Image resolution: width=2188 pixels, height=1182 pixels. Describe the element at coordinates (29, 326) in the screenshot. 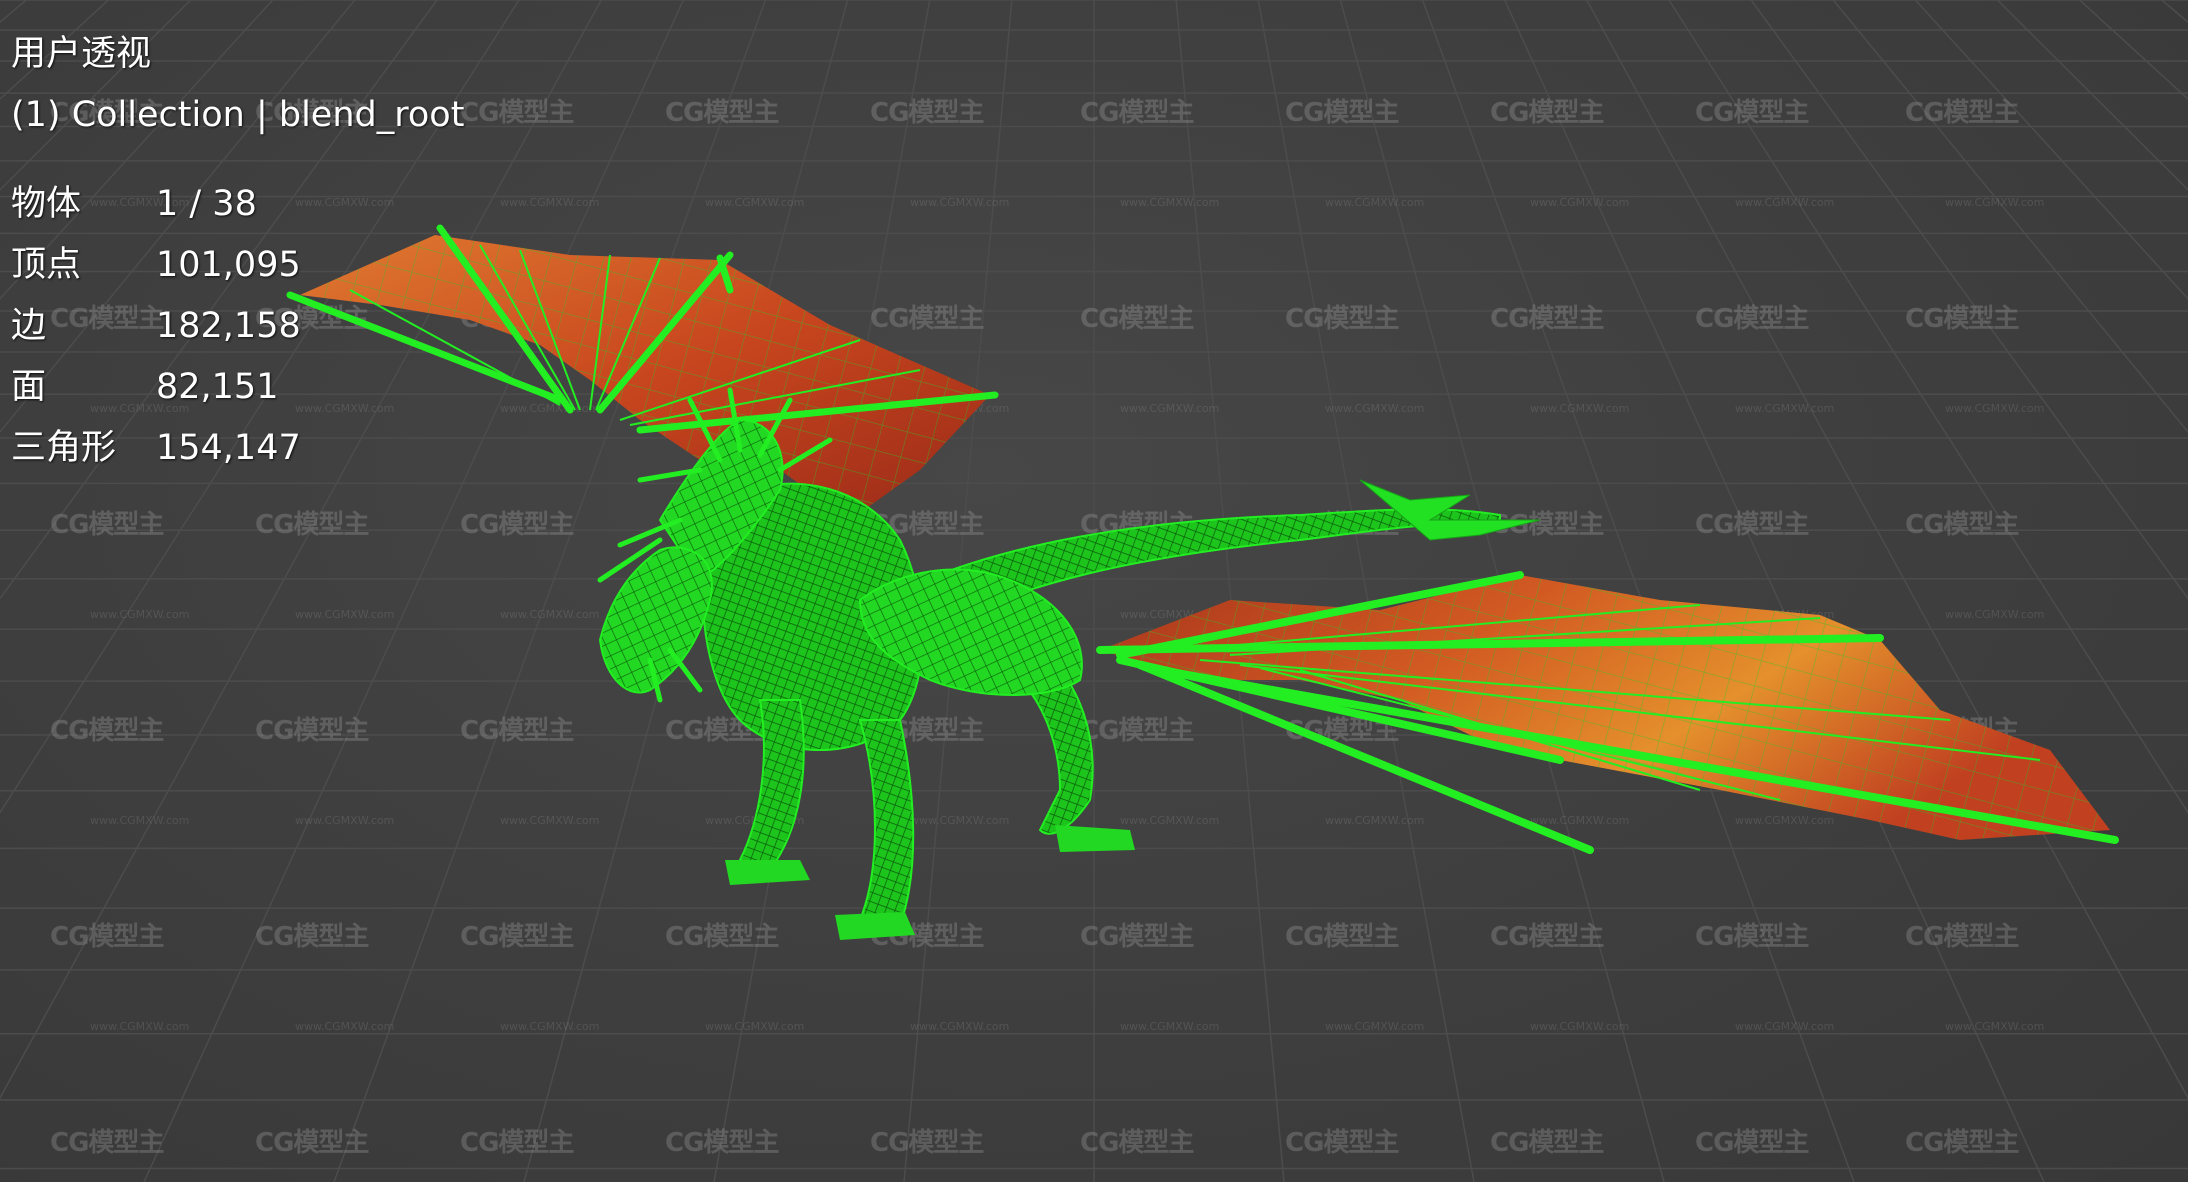

I see `stat-label: 边` at that location.